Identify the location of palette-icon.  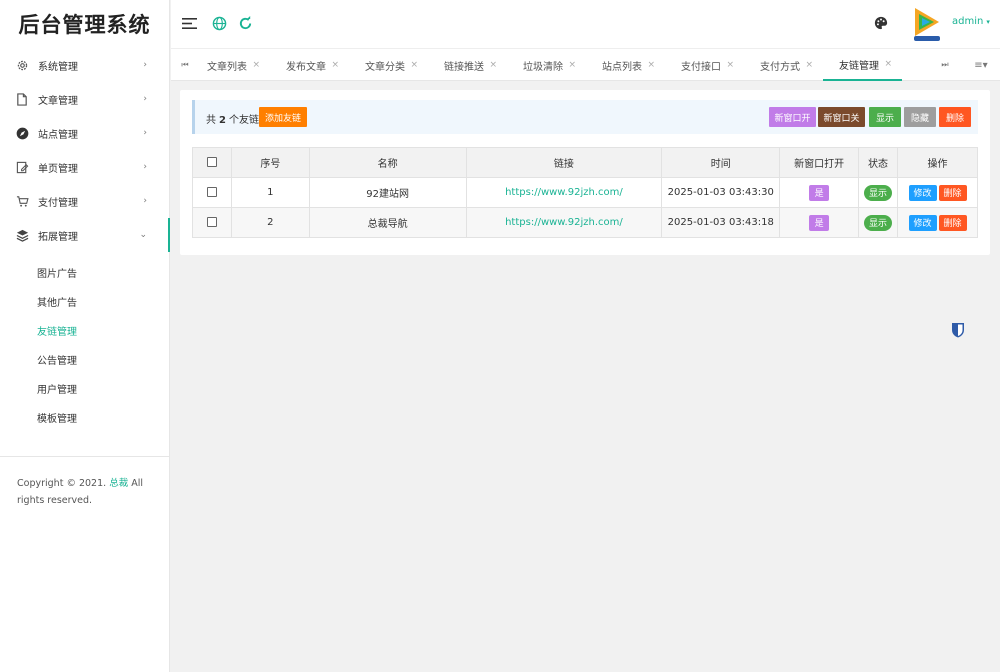
(881, 23).